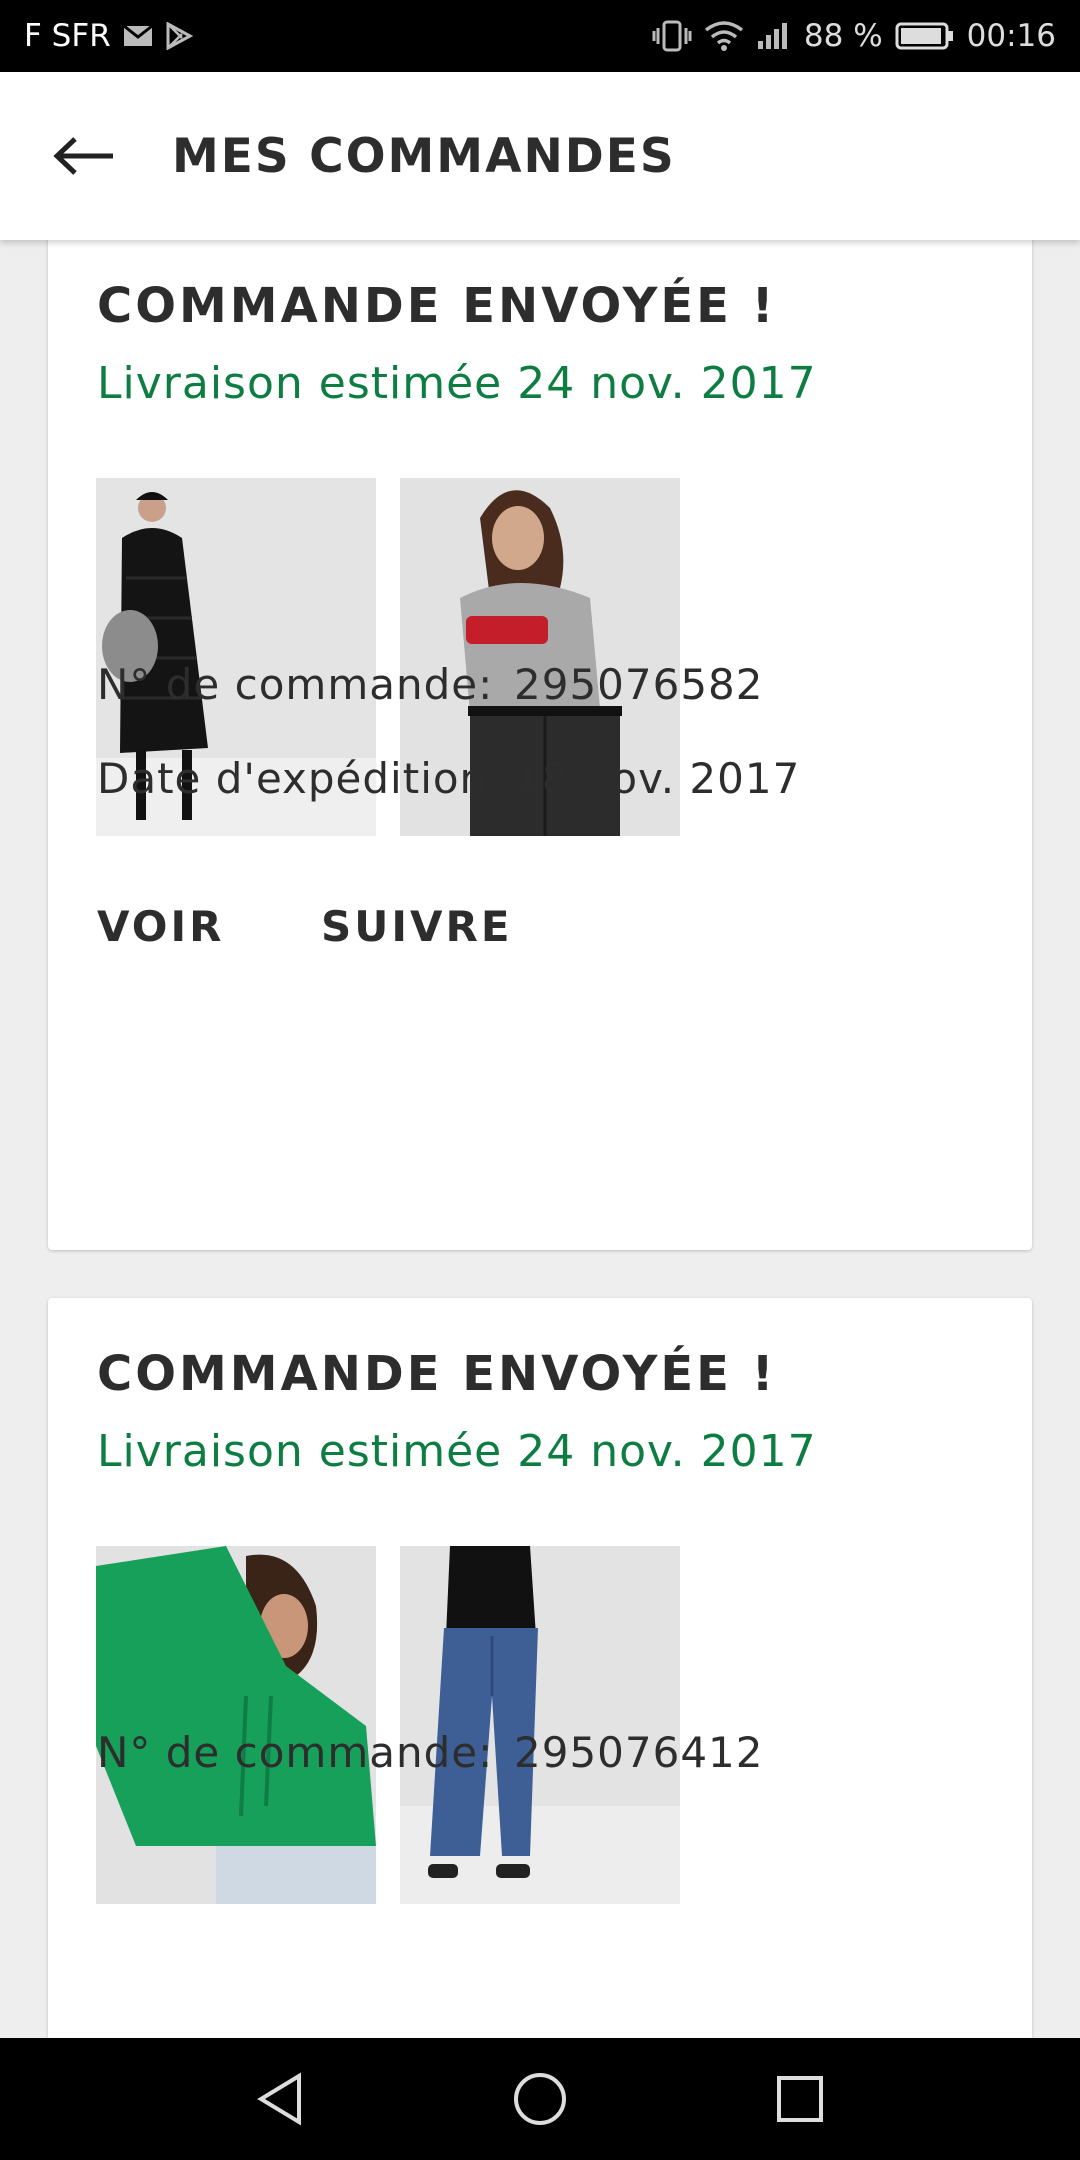  I want to click on track-order-button: SUIVRE, so click(417, 926).